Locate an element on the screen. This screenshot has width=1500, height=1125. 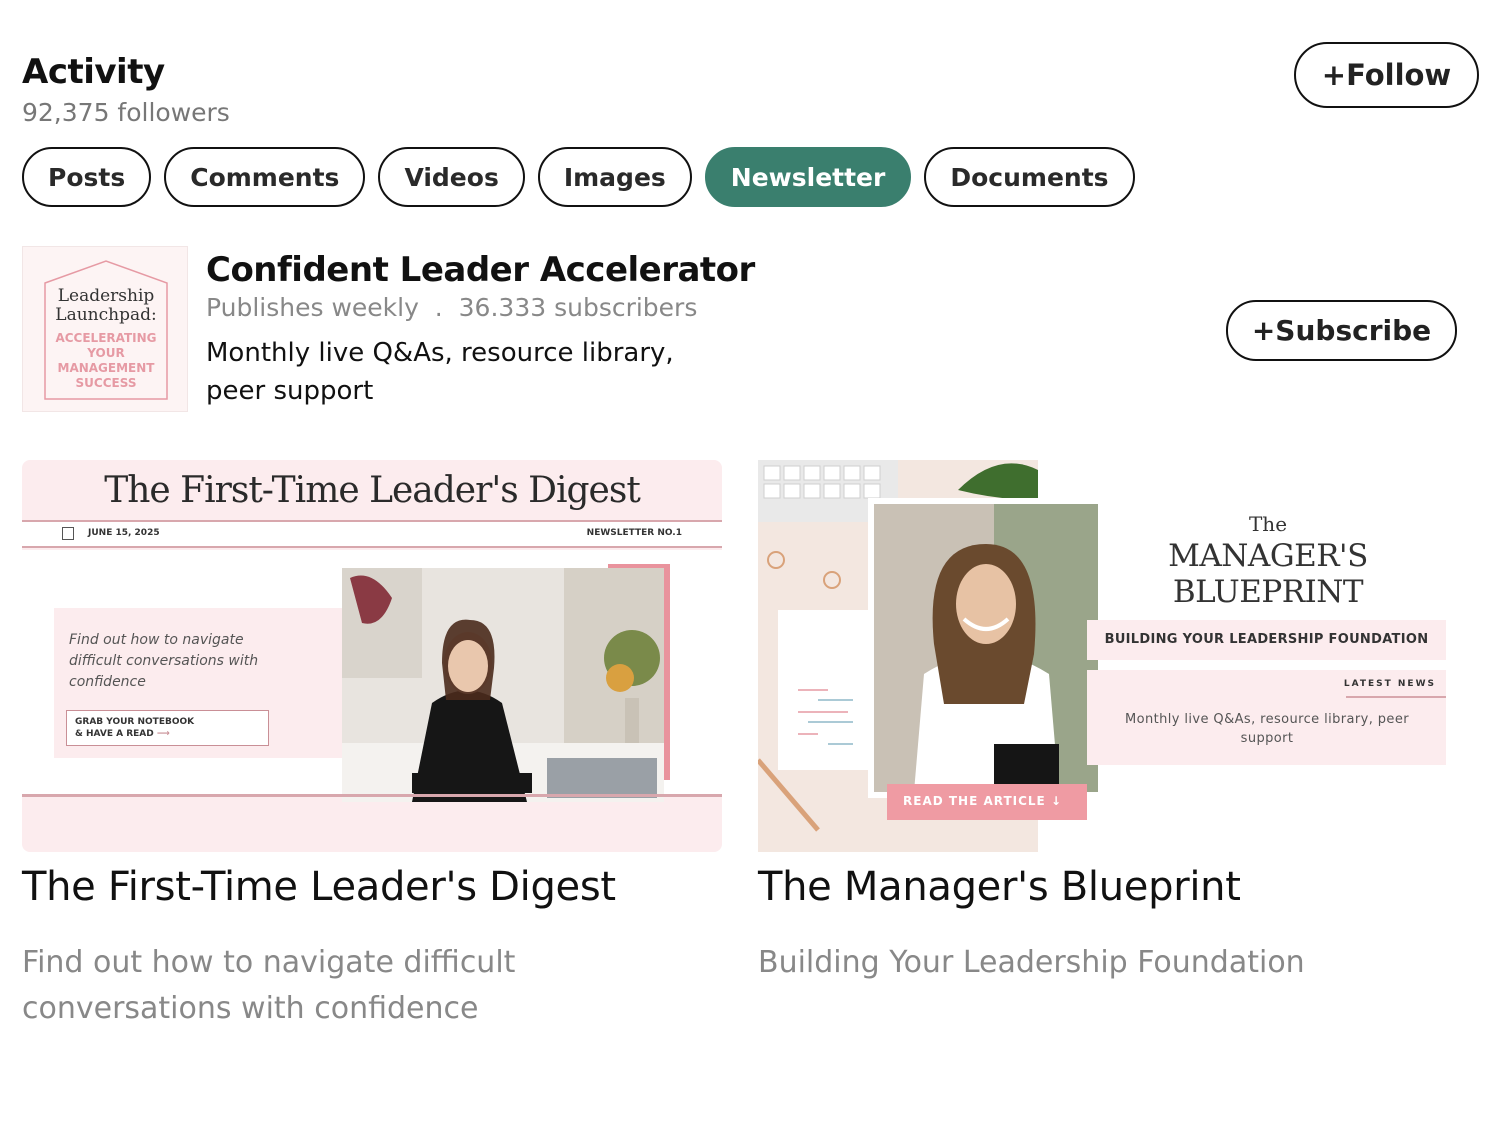
cover-photo-woman-at-desk is located at coordinates (503, 685).